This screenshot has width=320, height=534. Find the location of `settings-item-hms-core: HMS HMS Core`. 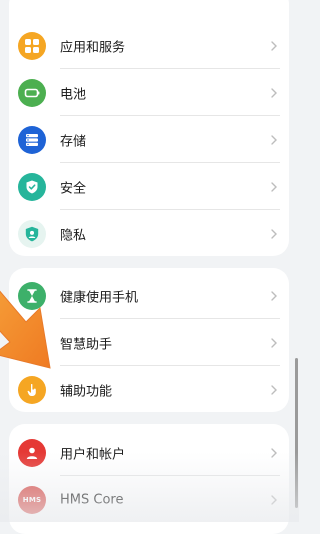

settings-item-hms-core: HMS HMS Core is located at coordinates (149, 499).